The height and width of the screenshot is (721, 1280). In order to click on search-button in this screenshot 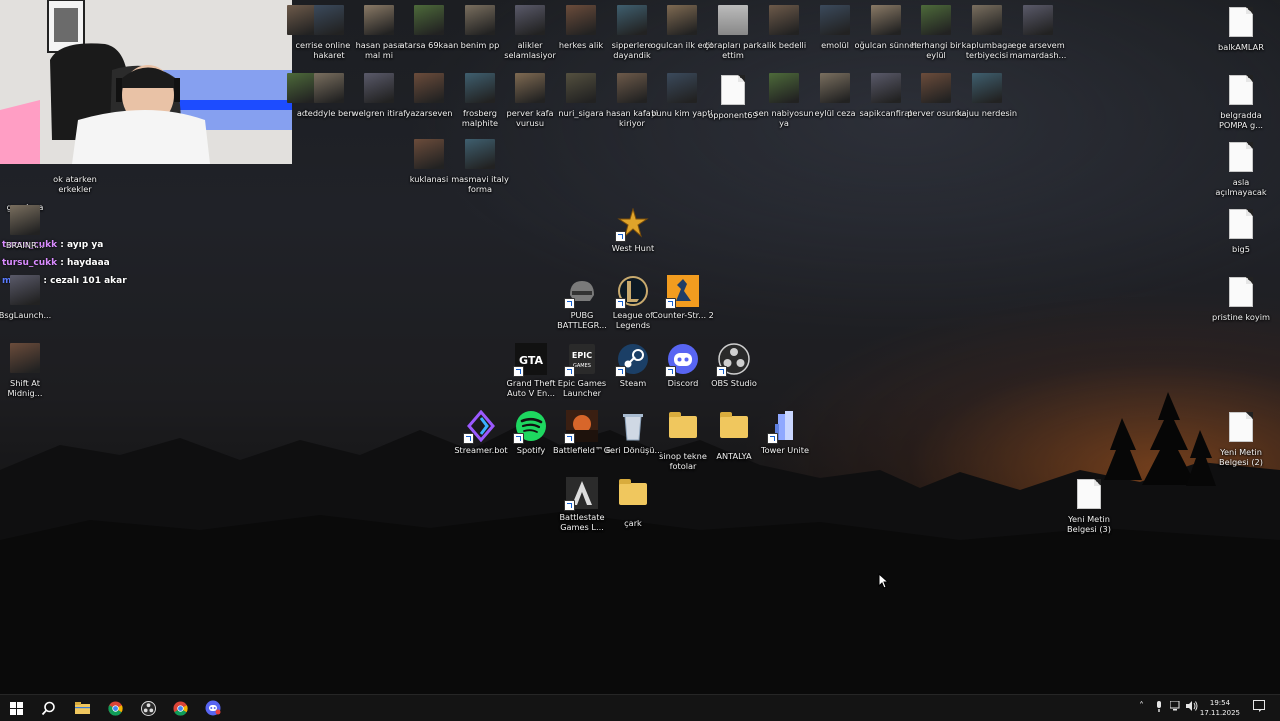, I will do `click(48, 708)`.